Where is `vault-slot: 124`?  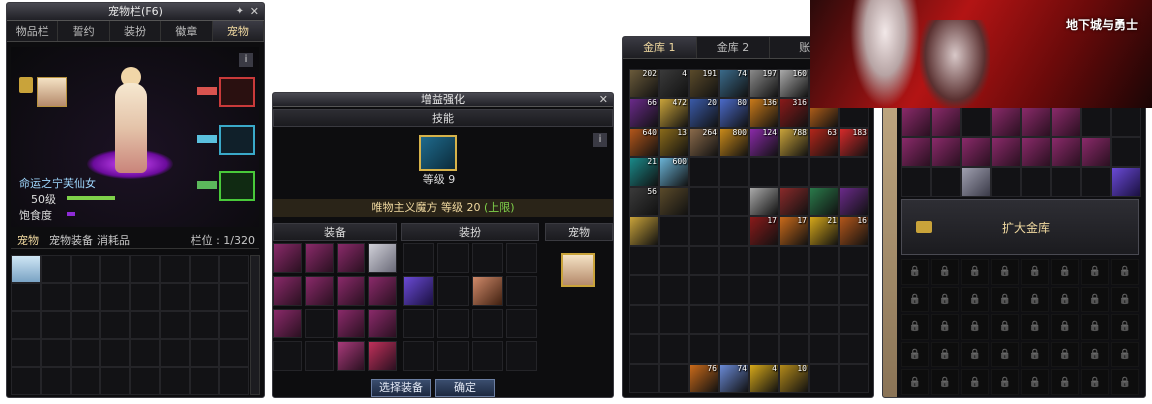
vault-slot: 124 is located at coordinates (764, 142).